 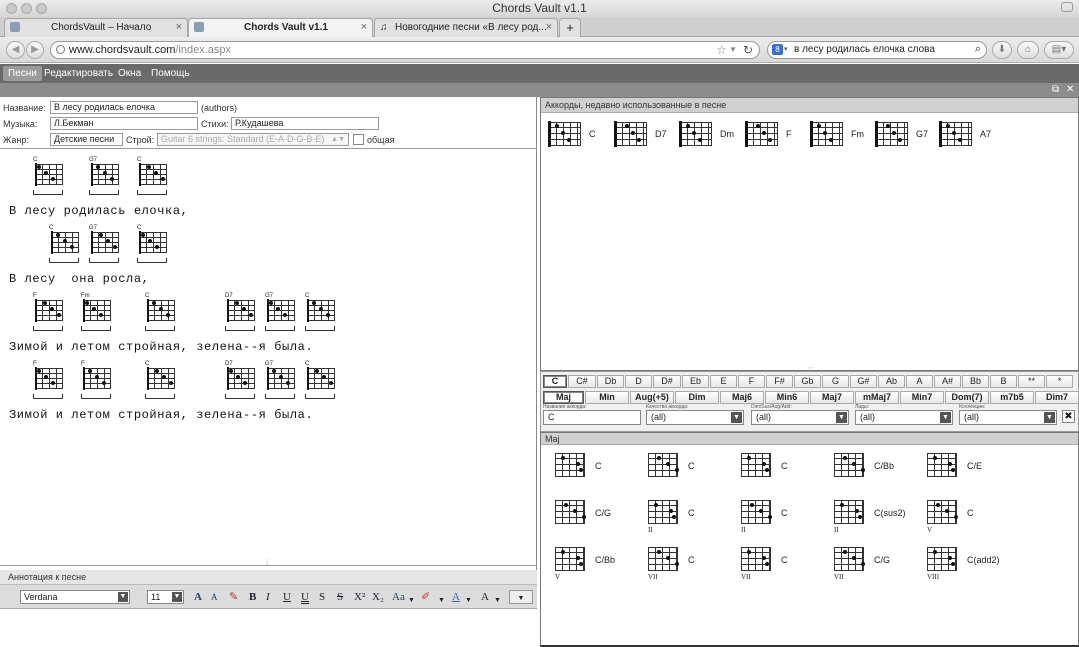 What do you see at coordinates (497, 600) in the screenshot?
I see `text-effects-dropdown-icon: ▼` at bounding box center [497, 600].